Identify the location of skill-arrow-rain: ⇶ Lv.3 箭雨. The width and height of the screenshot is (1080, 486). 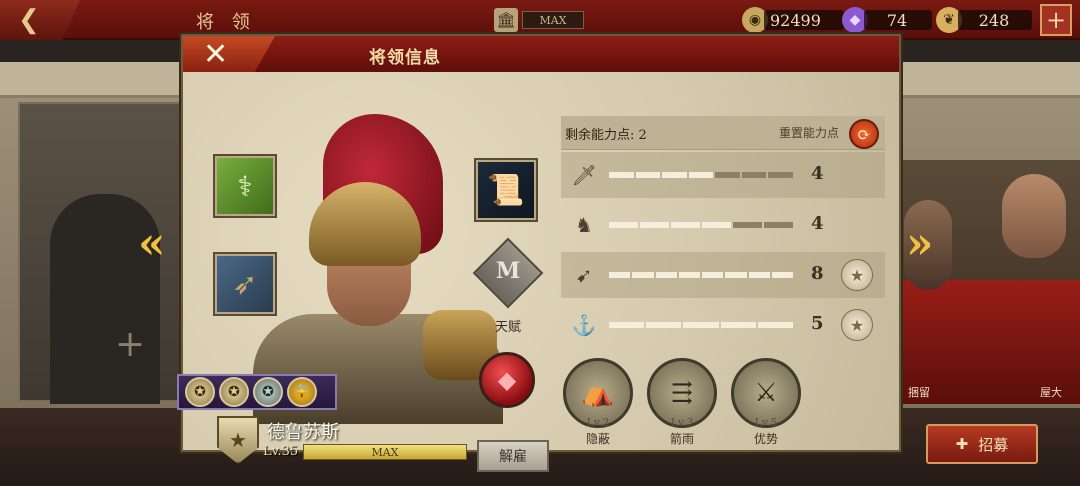
(682, 402).